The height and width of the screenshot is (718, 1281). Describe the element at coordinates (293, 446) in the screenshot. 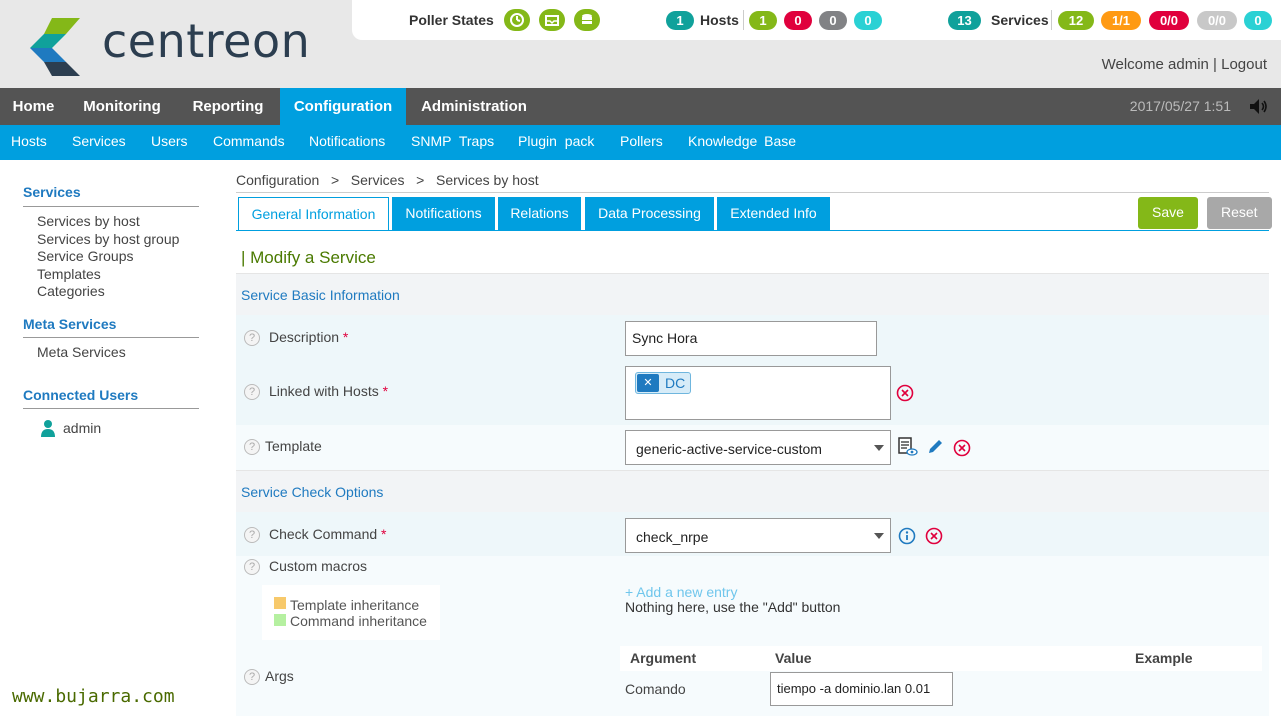

I see `template-label: Template` at that location.